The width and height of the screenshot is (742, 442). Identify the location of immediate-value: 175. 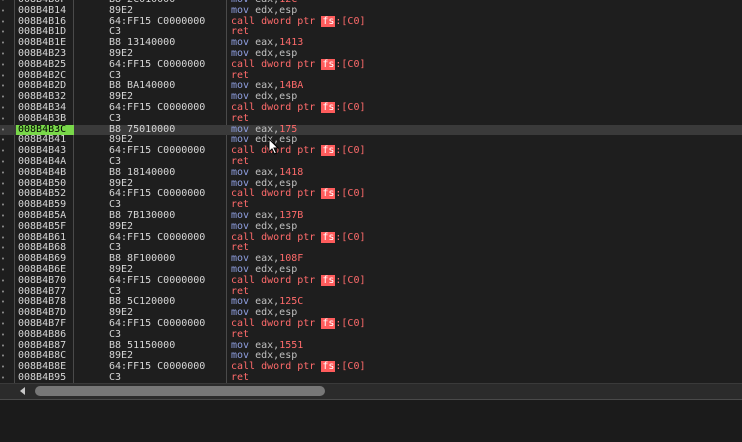
(288, 129).